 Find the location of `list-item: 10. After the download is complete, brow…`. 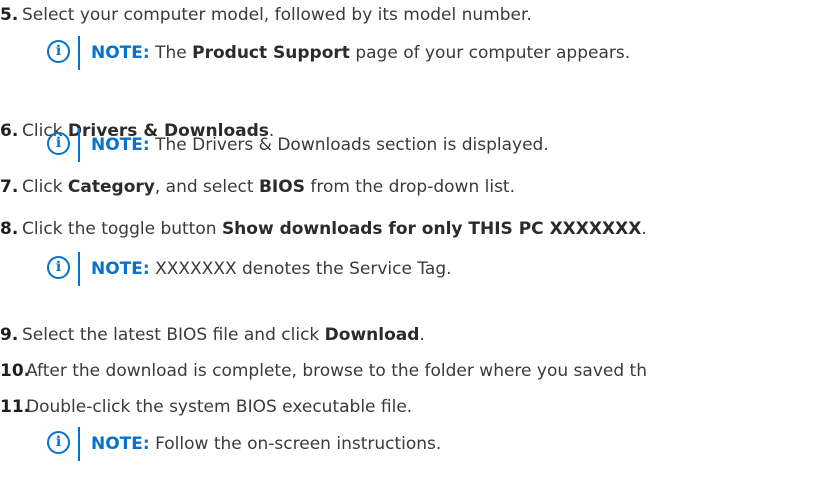

list-item: 10. After the download is complete, brow… is located at coordinates (419, 371).